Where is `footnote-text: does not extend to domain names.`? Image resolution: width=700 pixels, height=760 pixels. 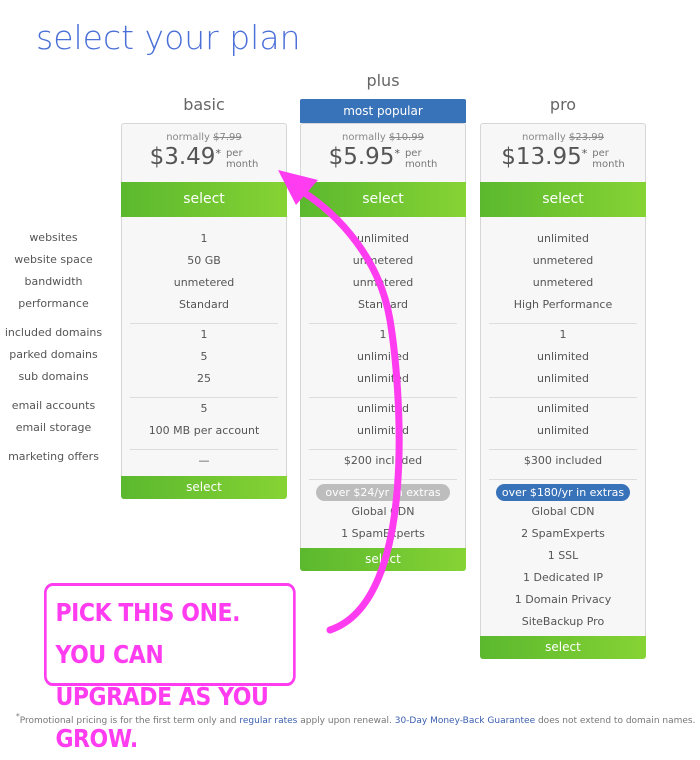 footnote-text: does not extend to domain names. is located at coordinates (615, 721).